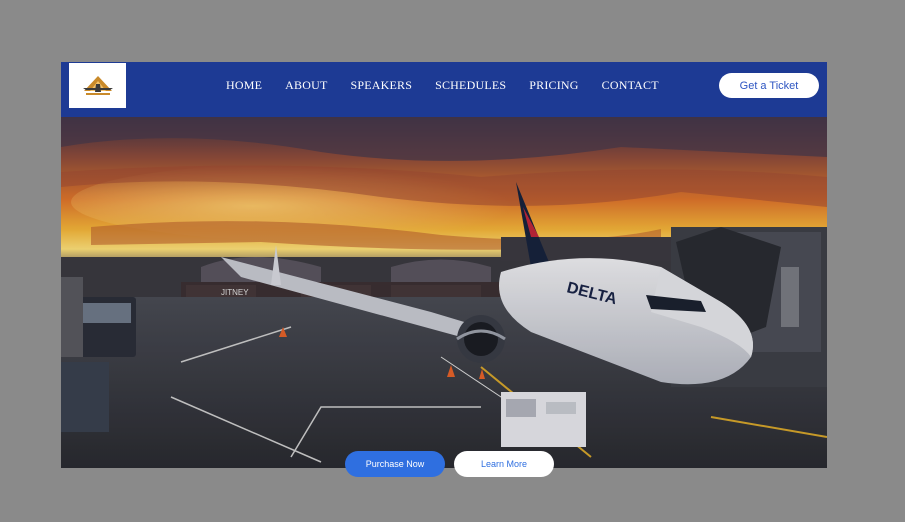 This screenshot has width=905, height=522. What do you see at coordinates (244, 85) in the screenshot?
I see `nav-home: HOME` at bounding box center [244, 85].